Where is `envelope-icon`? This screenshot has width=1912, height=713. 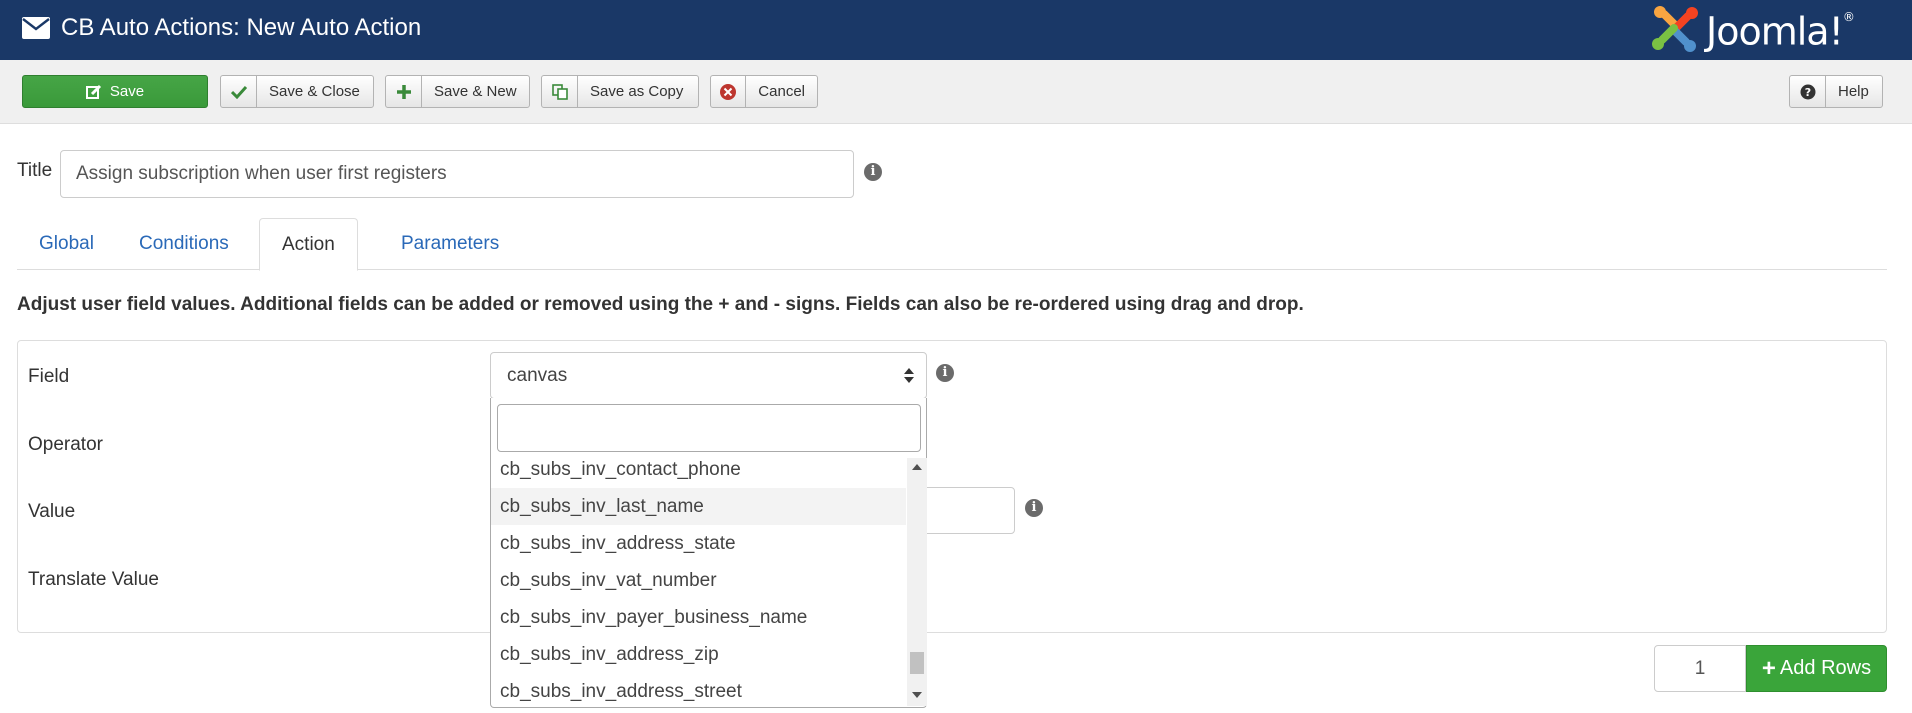 envelope-icon is located at coordinates (36, 28).